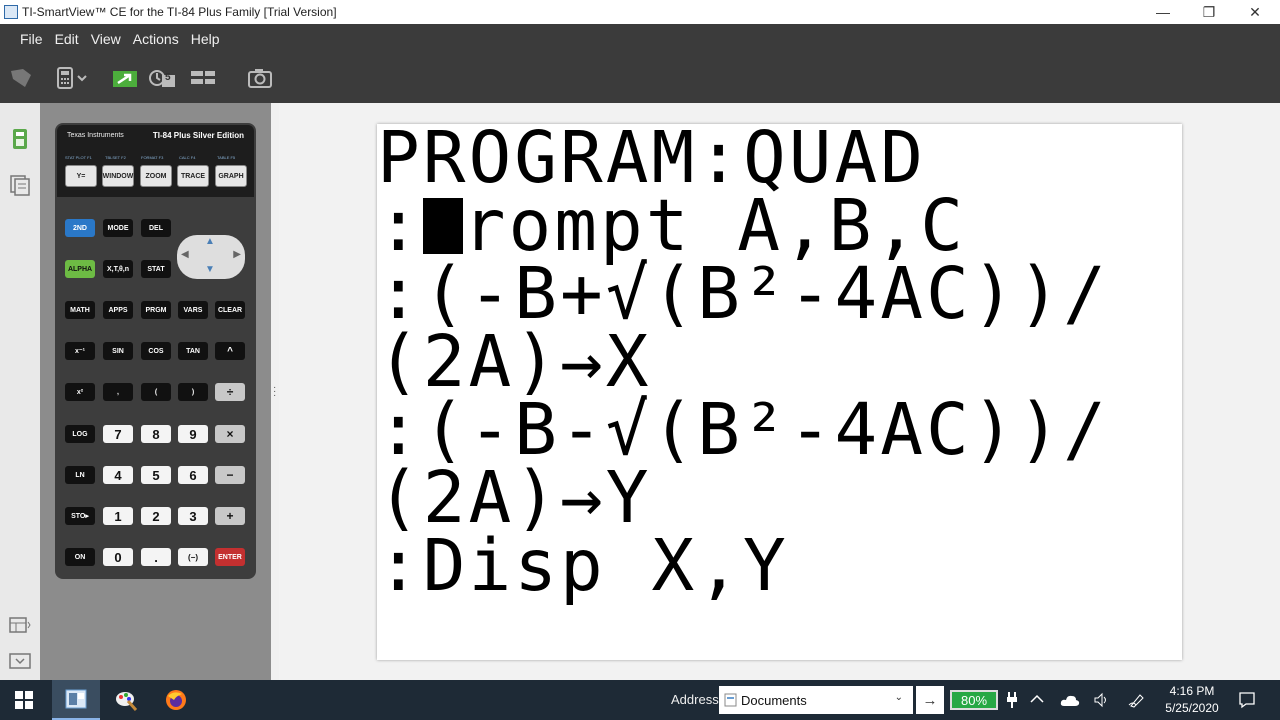 This screenshot has height=720, width=1280. I want to click on send-to-calculator-icon, so click(125, 78).